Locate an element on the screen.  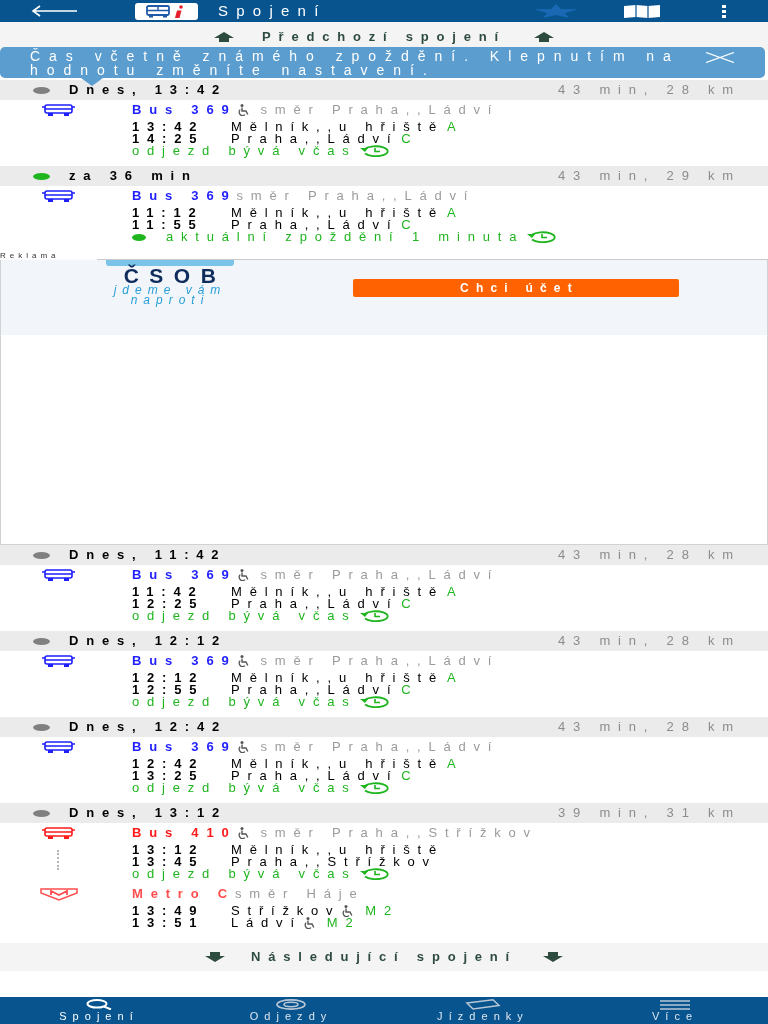
departure-label: za 36 min is located at coordinates (133, 176).